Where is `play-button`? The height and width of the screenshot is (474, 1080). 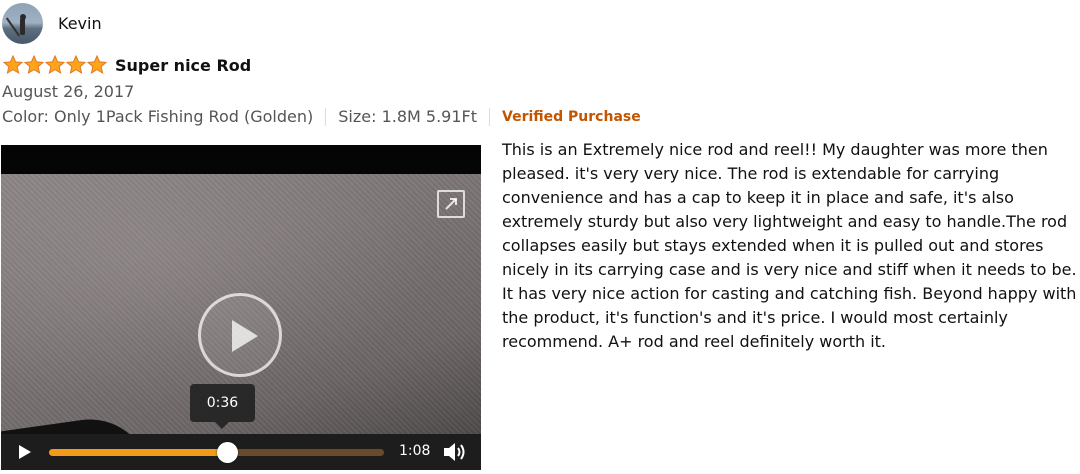 play-button is located at coordinates (25, 454).